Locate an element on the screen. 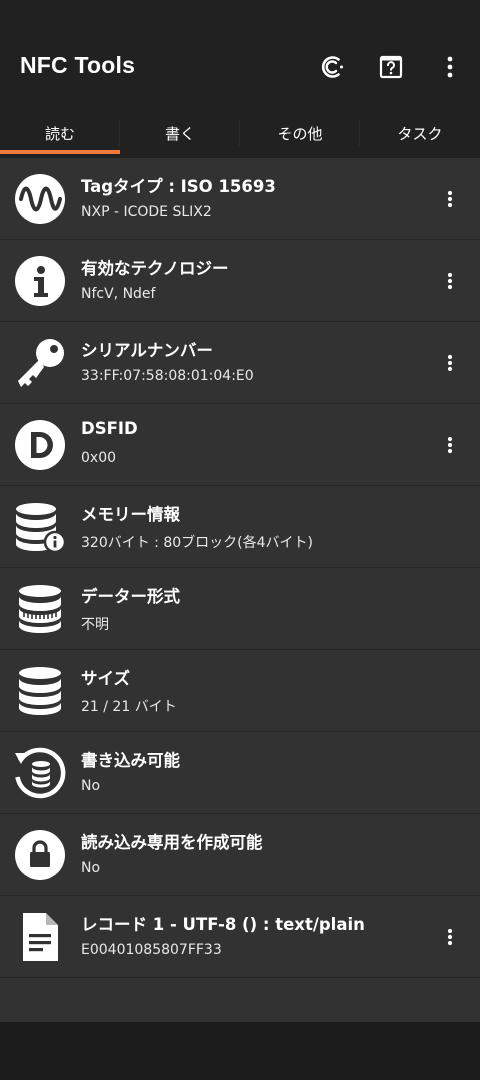 The image size is (480, 1080). nfc-button is located at coordinates (332, 67).